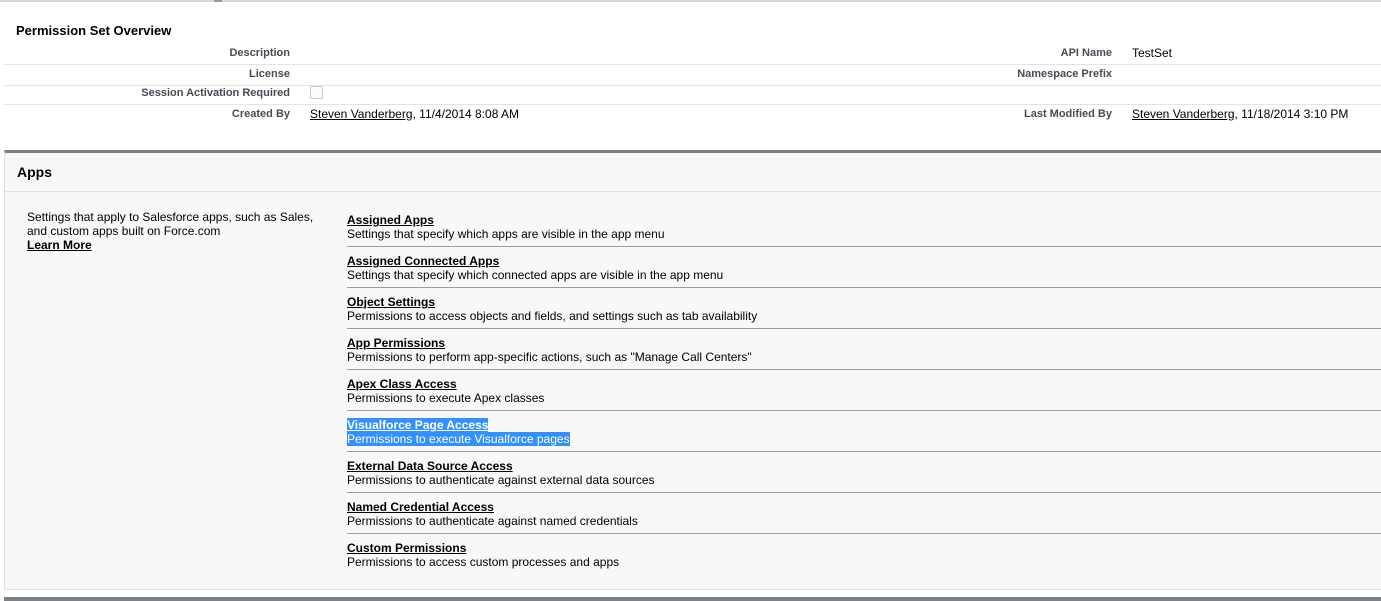 This screenshot has width=1381, height=601. What do you see at coordinates (693, 94) in the screenshot?
I see `detail-row-session-activation: Session Activation Required` at bounding box center [693, 94].